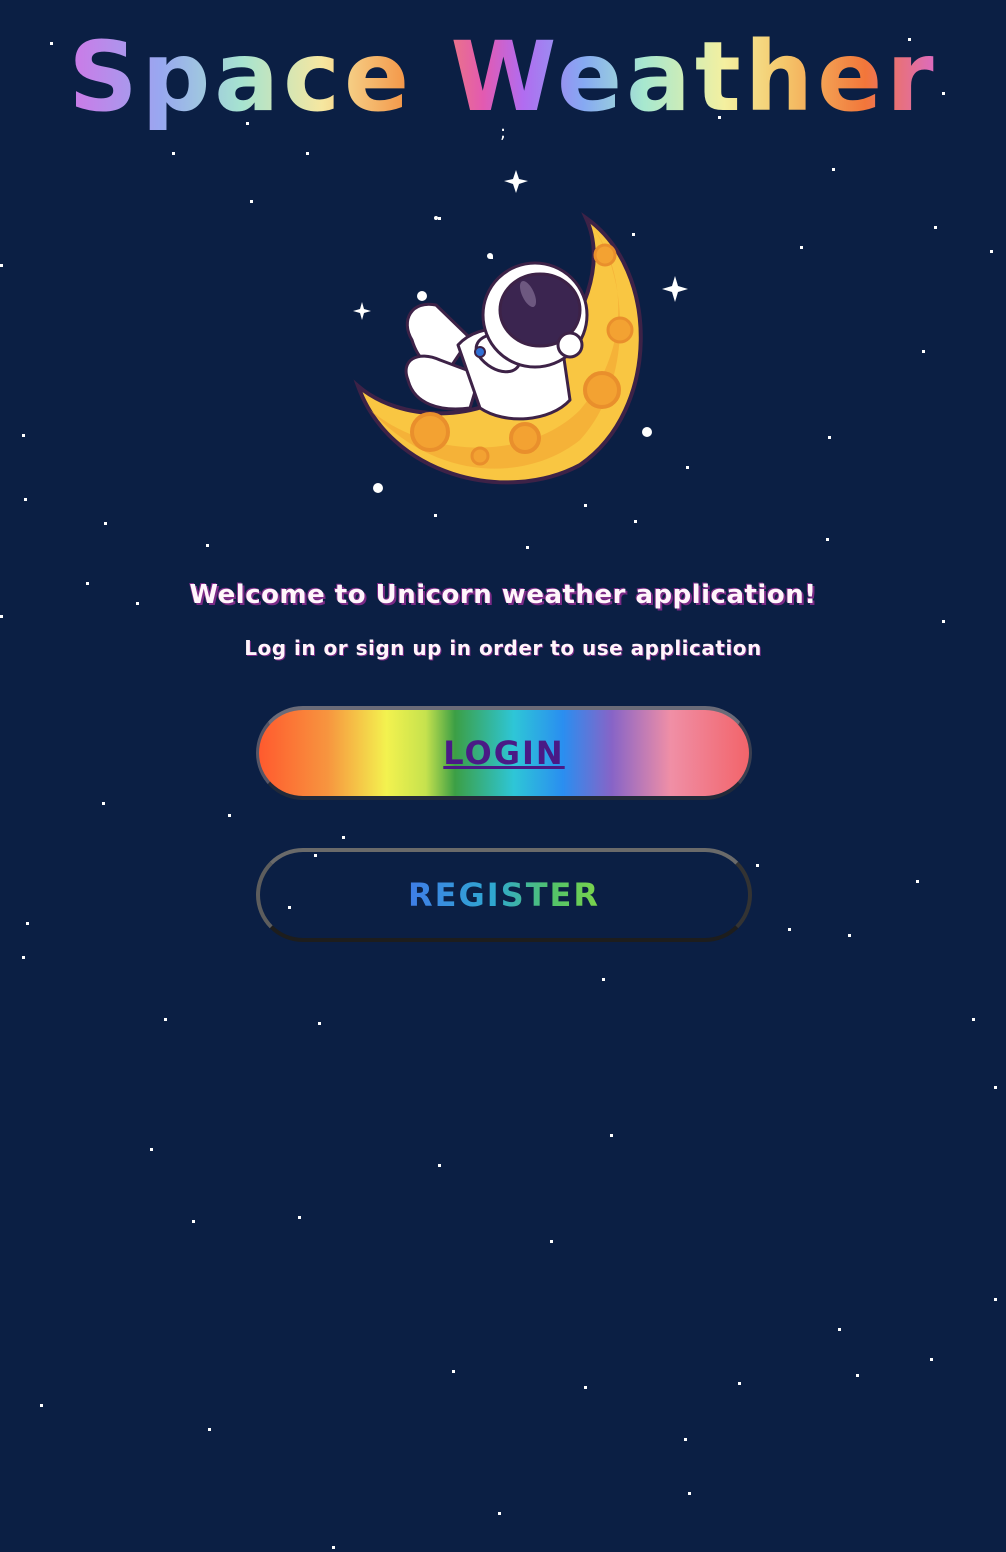 The width and height of the screenshot is (1006, 1552). Describe the element at coordinates (503, 77) in the screenshot. I see `app-title: Space Weather` at that location.